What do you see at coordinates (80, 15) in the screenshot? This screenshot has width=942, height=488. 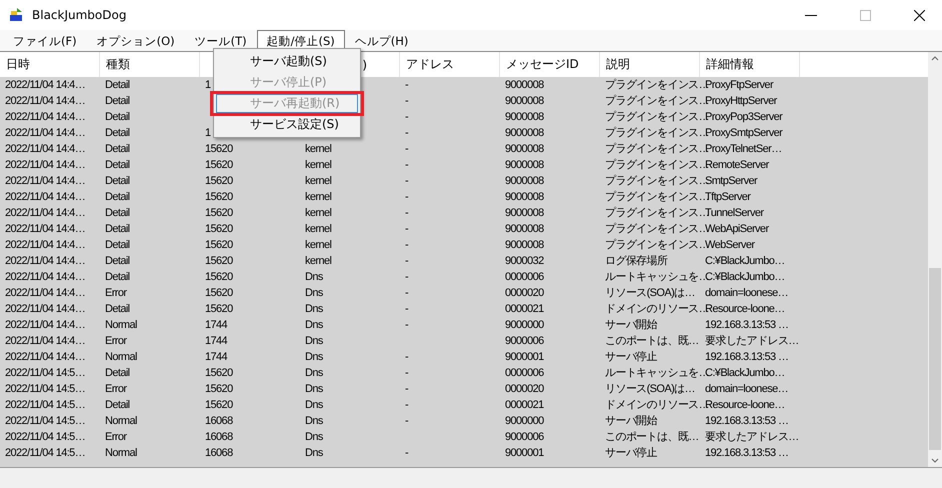 I see `window-title: BlackJumboDog` at bounding box center [80, 15].